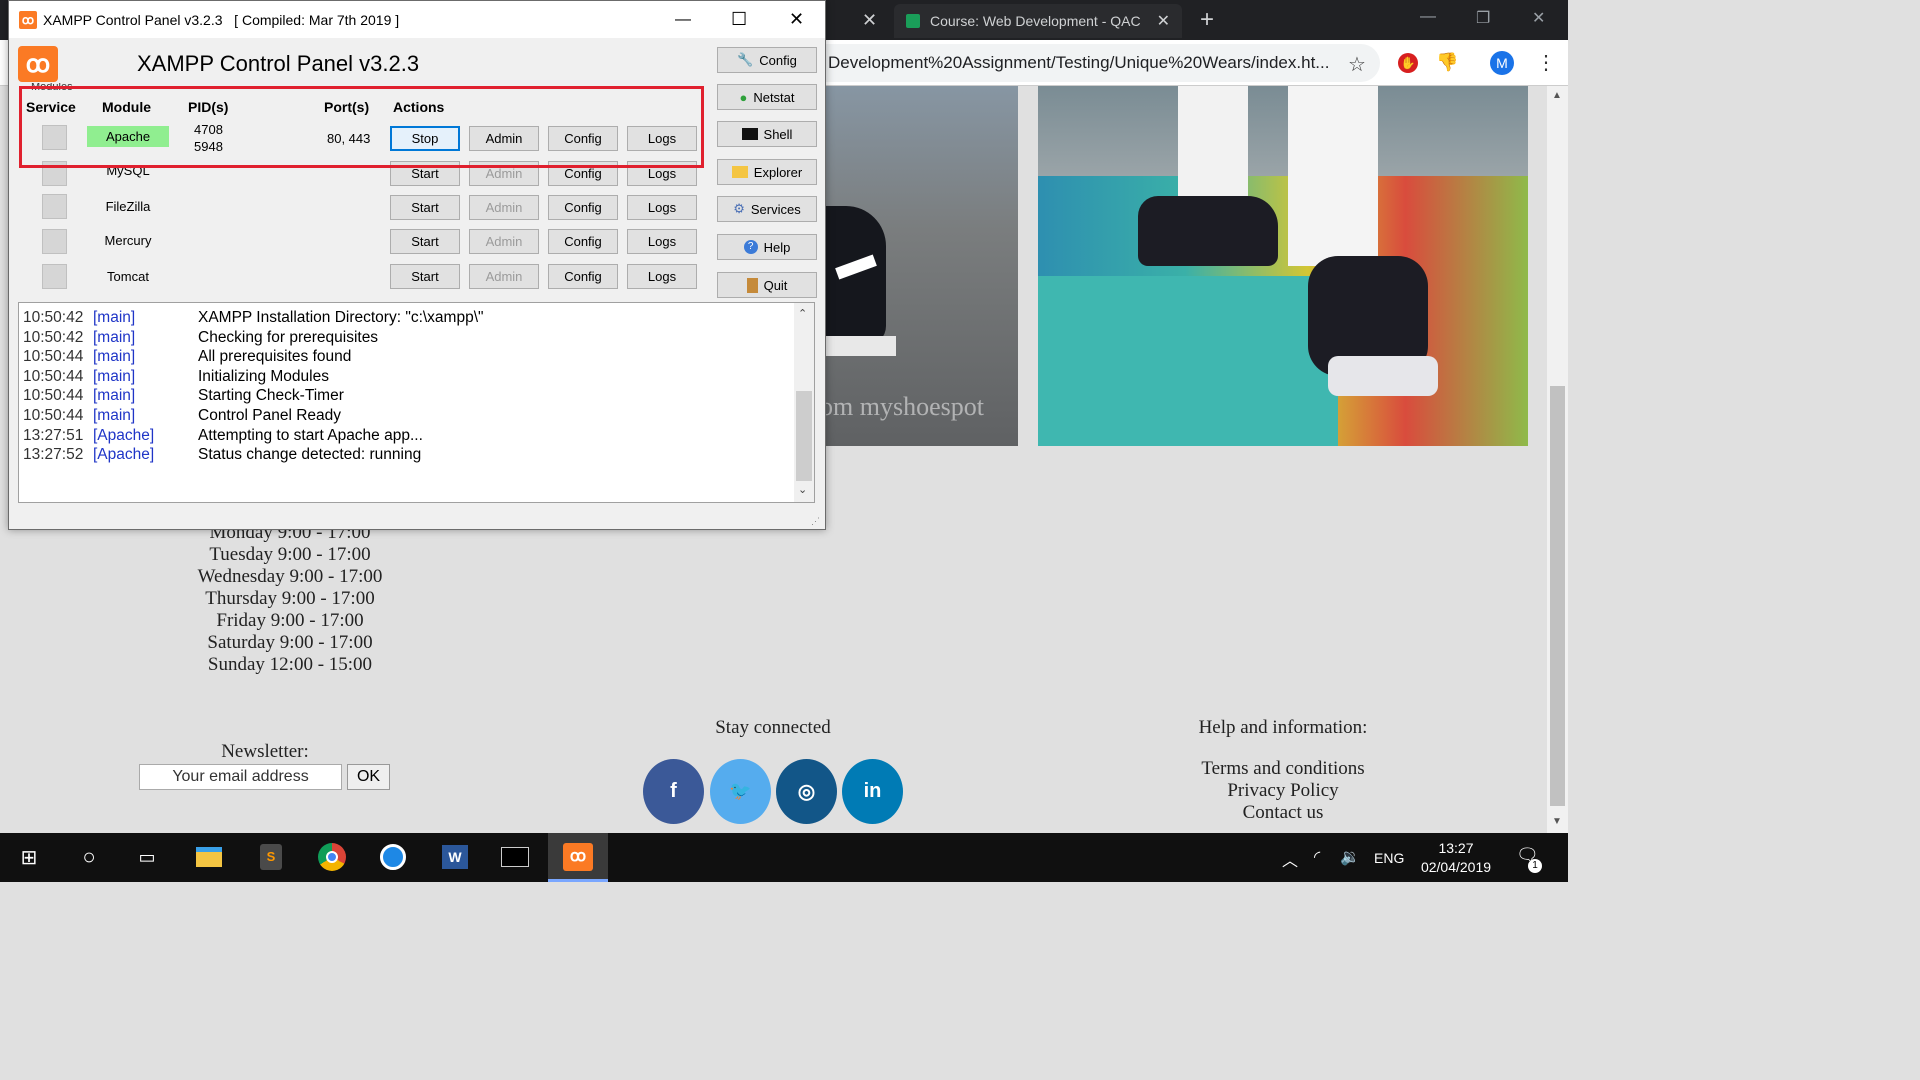  I want to click on restore-icon: ❐, so click(1483, 18).